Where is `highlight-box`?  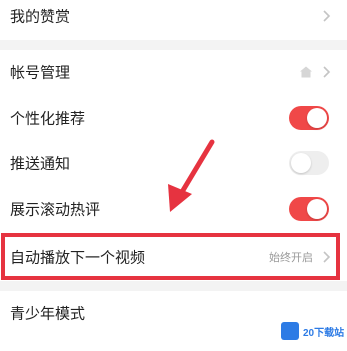
highlight-box is located at coordinates (170, 256).